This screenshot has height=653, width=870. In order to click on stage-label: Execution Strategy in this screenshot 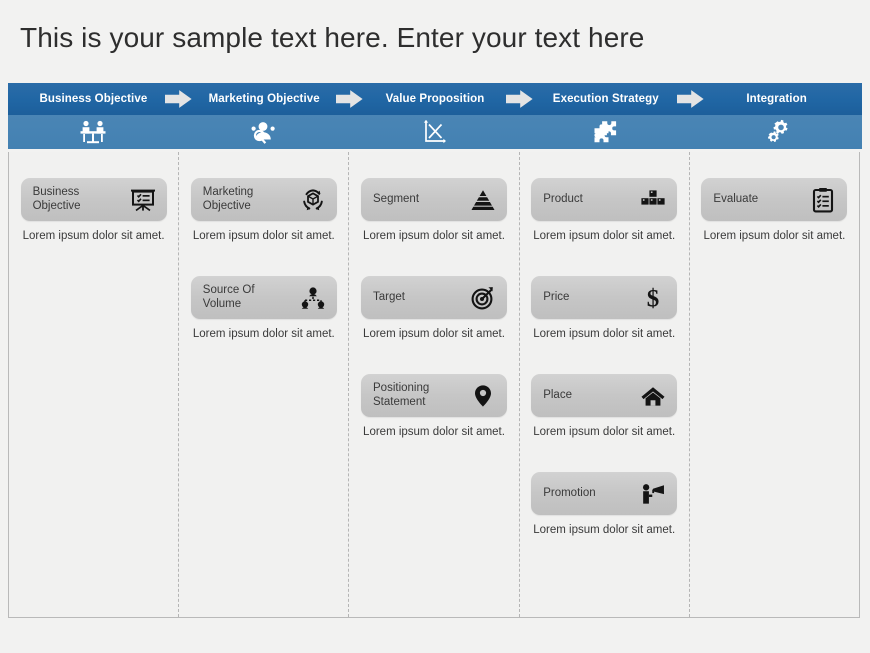, I will do `click(605, 99)`.